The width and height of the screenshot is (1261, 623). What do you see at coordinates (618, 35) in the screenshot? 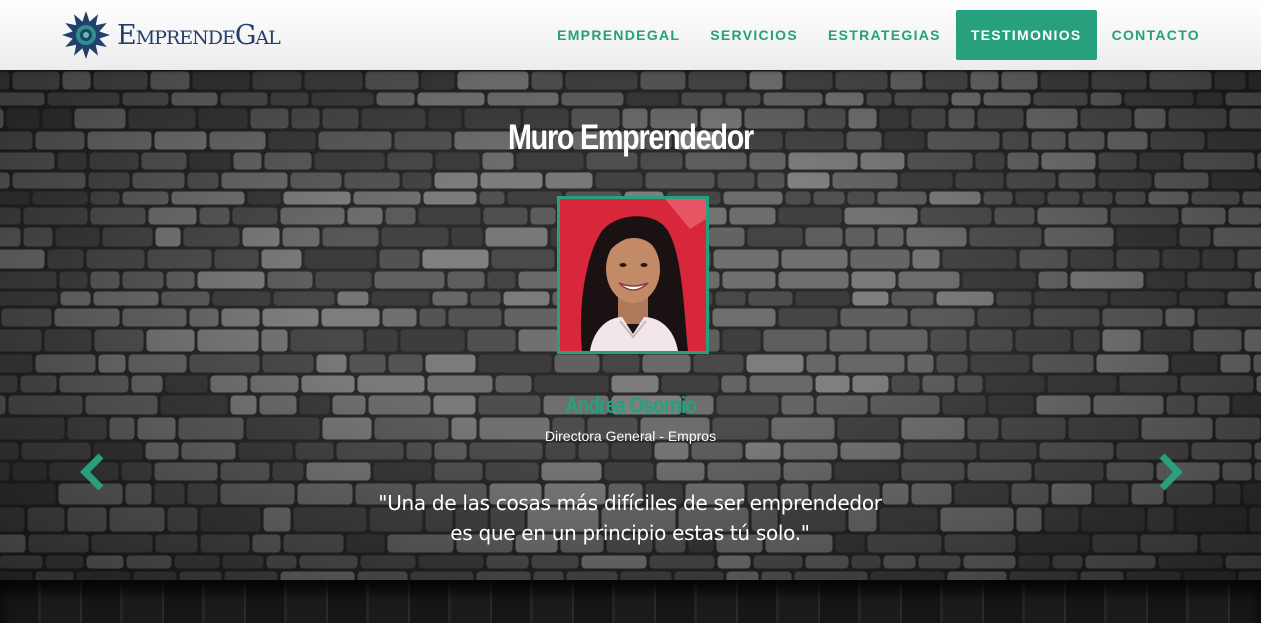
I see `nav-item-emprendegal: EMPRENDEGAL` at bounding box center [618, 35].